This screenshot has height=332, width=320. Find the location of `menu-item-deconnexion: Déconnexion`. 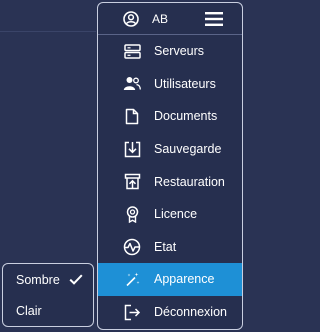

menu-item-deconnexion: Déconnexion is located at coordinates (170, 312).